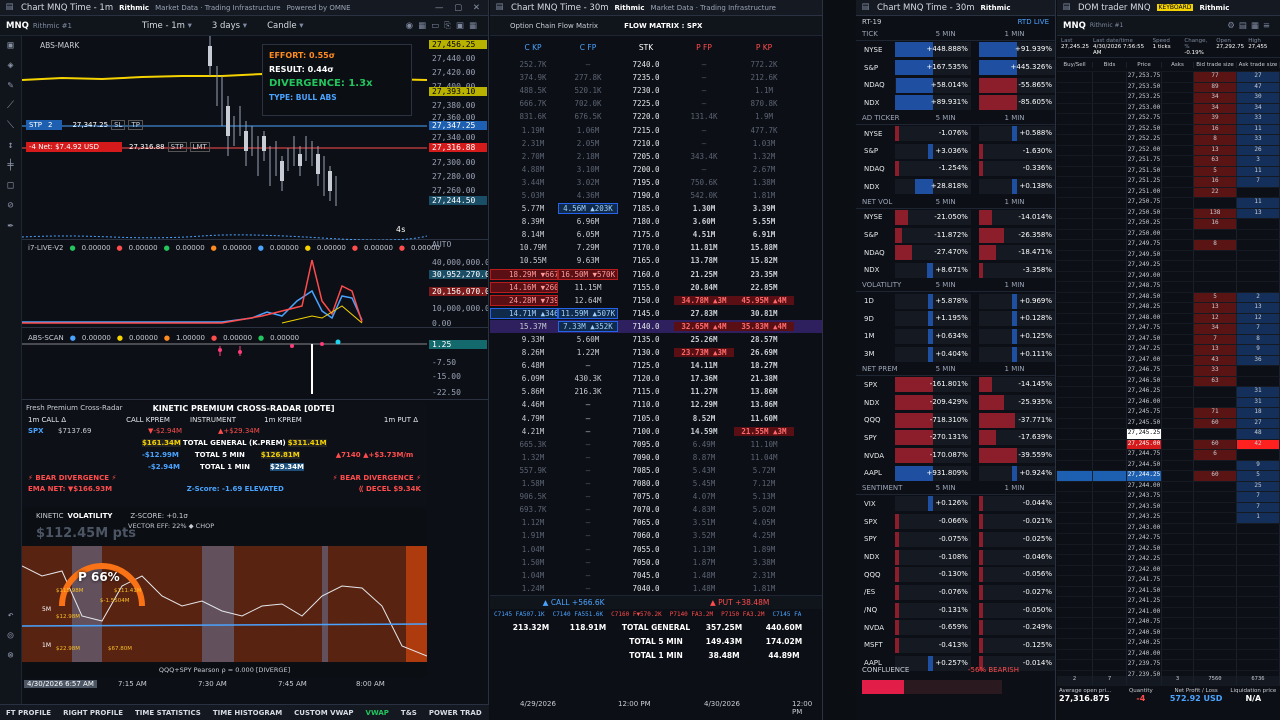 This screenshot has height=720, width=1280. What do you see at coordinates (1258, 465) in the screenshot?
I see `dom-ask-trade-cell: 9` at bounding box center [1258, 465].